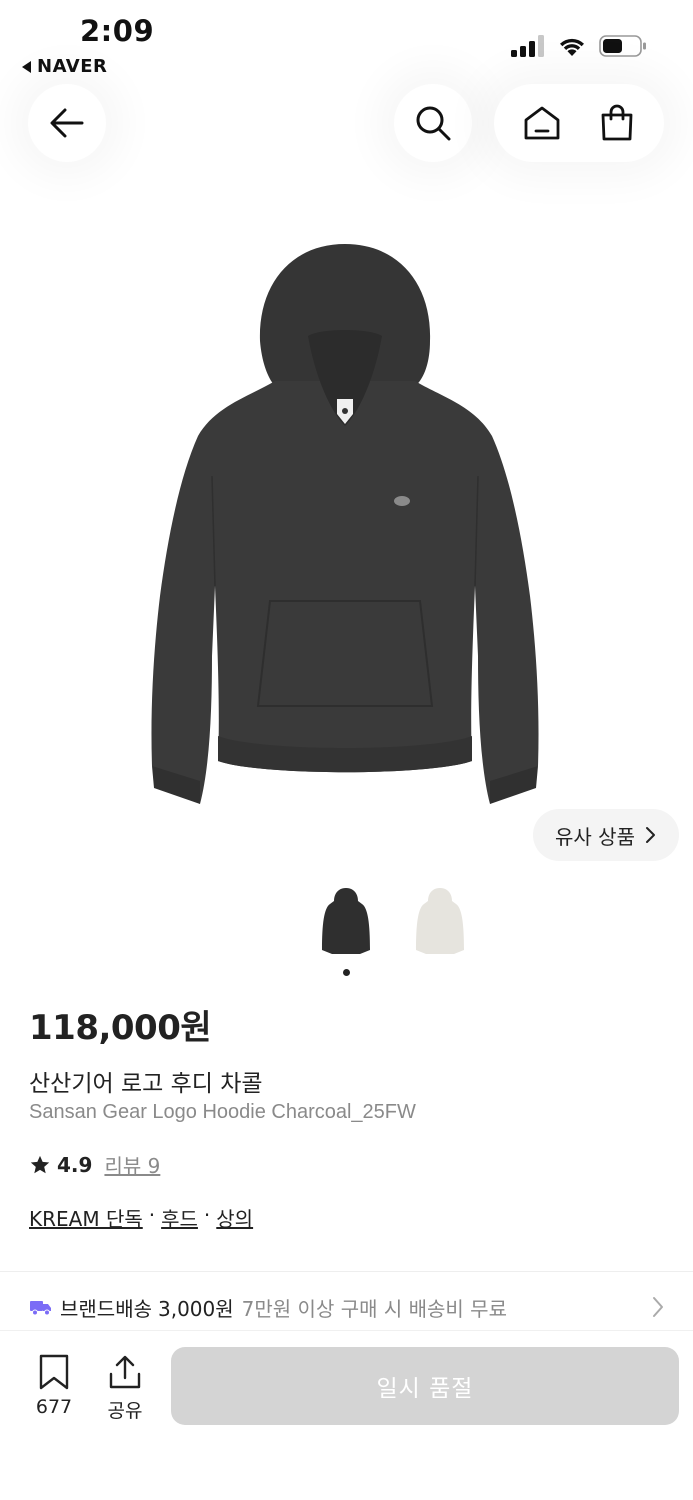  I want to click on product-name-ko: 산산기어 로고 후디 차콜, so click(146, 1084).